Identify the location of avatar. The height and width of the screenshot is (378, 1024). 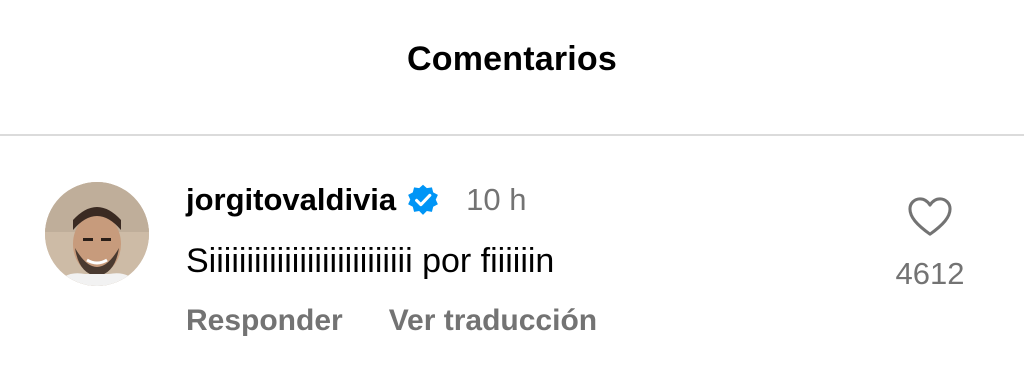
(97, 234).